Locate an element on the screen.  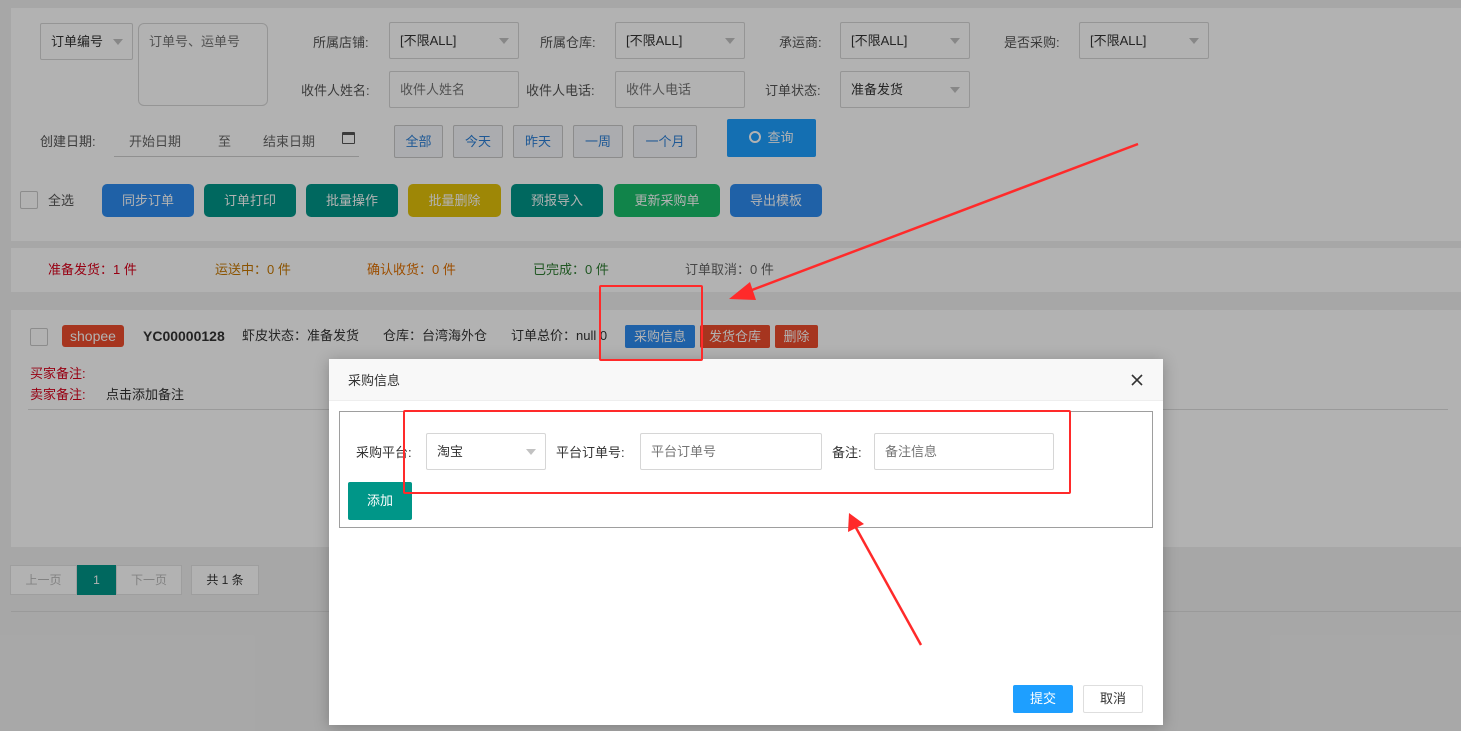
annotation-arrow-bottom is located at coordinates (885, 579).